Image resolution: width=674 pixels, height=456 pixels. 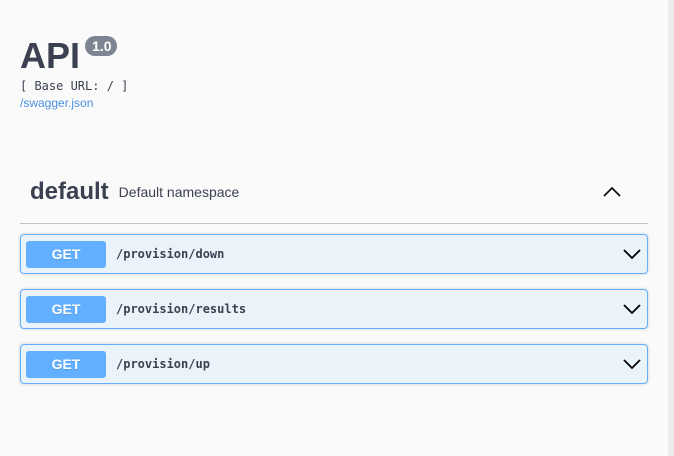 What do you see at coordinates (163, 364) in the screenshot?
I see `operation-path: /provision/up` at bounding box center [163, 364].